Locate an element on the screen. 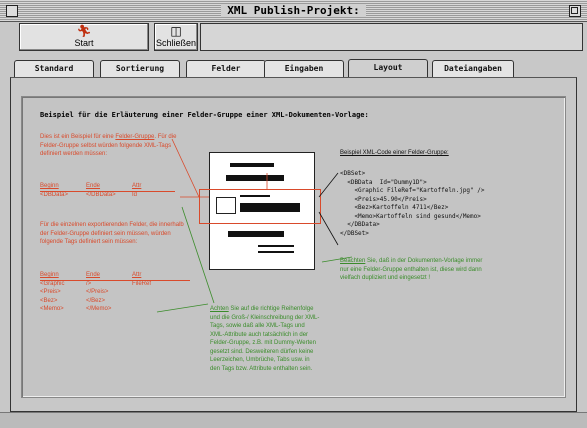 This screenshot has width=587, height=428. window-bottom-strip is located at coordinates (293, 420).